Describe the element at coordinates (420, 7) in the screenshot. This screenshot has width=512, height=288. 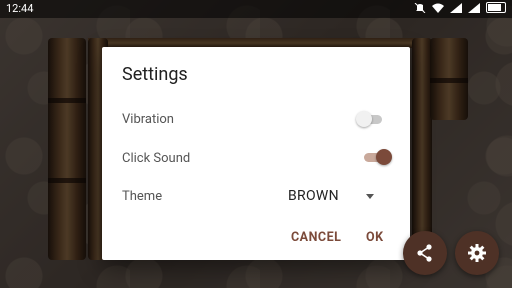
I see `mute-icon` at that location.